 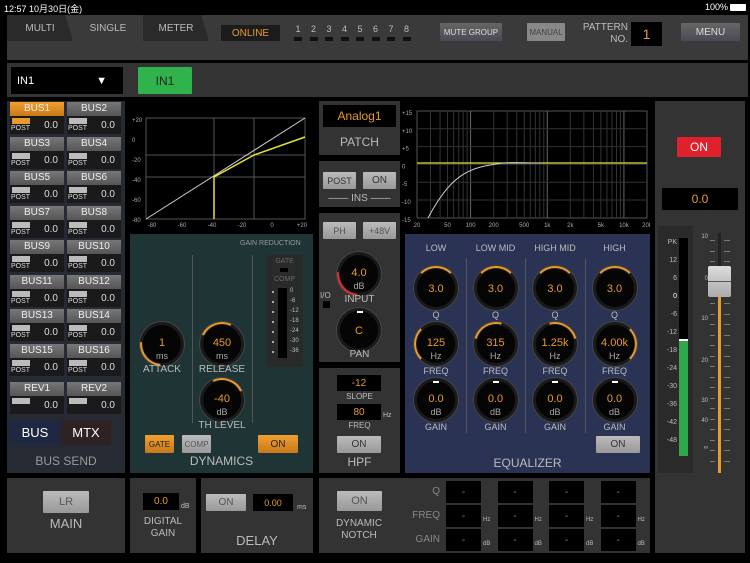 What do you see at coordinates (94, 389) in the screenshot?
I see `rev2-button: REV2` at bounding box center [94, 389].